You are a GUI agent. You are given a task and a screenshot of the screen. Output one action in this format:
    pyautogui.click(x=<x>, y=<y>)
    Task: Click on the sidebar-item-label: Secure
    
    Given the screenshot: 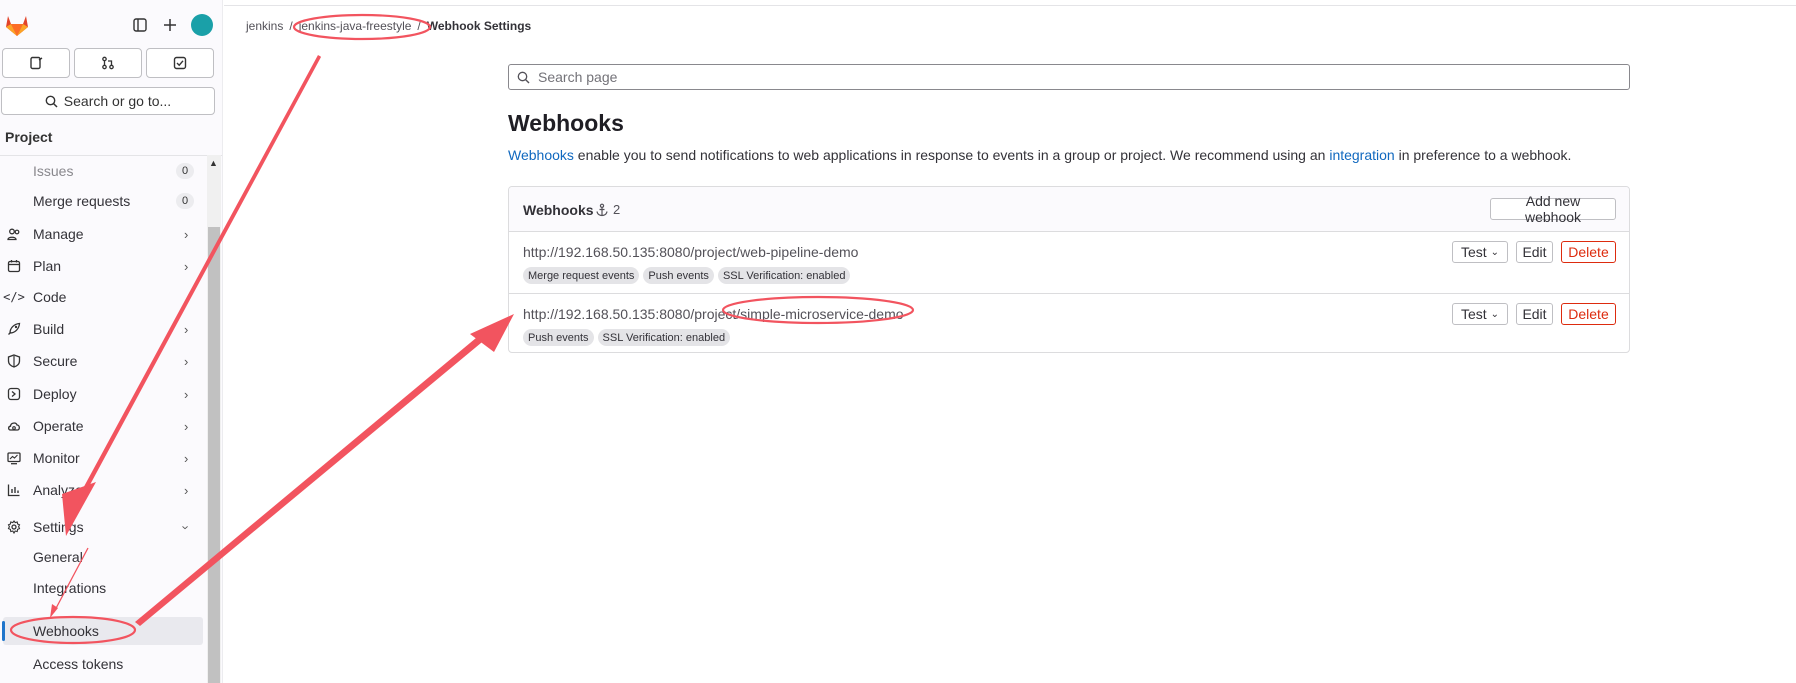 What is the action you would take?
    pyautogui.click(x=55, y=361)
    